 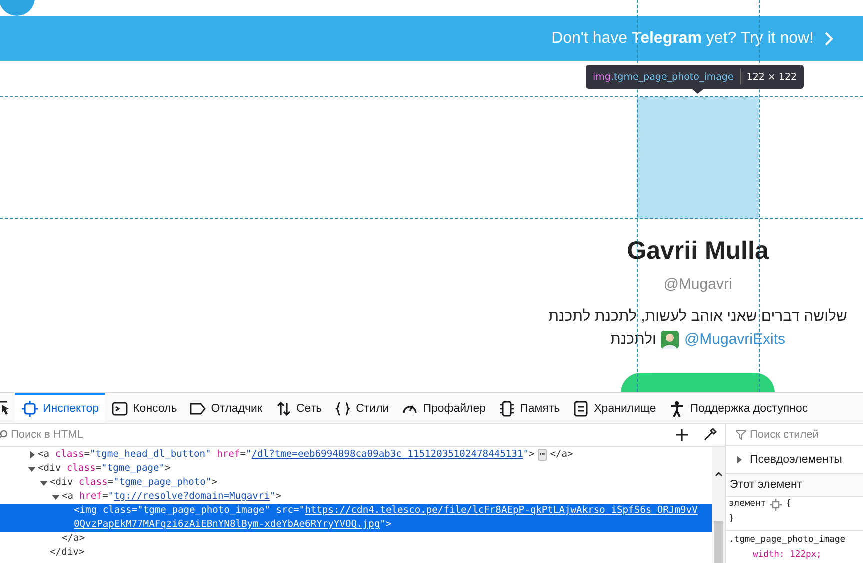 What do you see at coordinates (4, 435) in the screenshot?
I see `search-icon` at bounding box center [4, 435].